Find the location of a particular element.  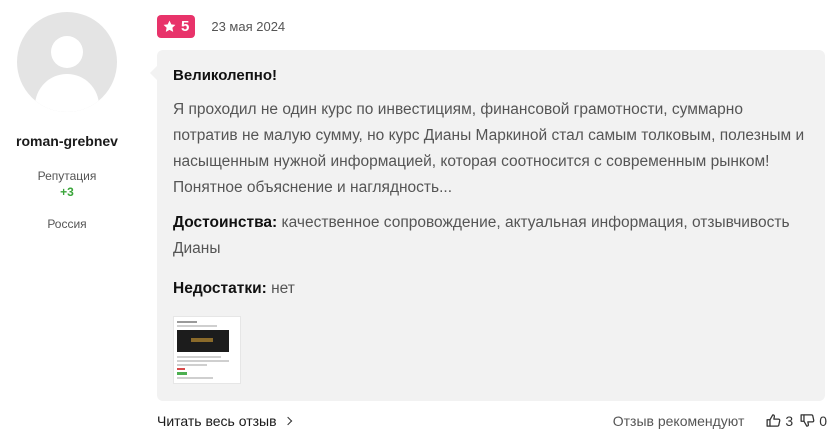

review-footer: Читать весь отзыв Отзыв рекомендуют 3 0 is located at coordinates (492, 420).